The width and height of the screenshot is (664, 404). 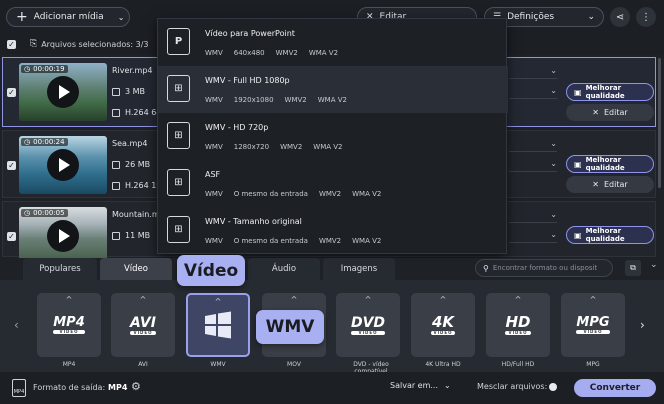 What do you see at coordinates (368, 325) in the screenshot?
I see `format-card-dvd: ^ DVD VIDEO` at bounding box center [368, 325].